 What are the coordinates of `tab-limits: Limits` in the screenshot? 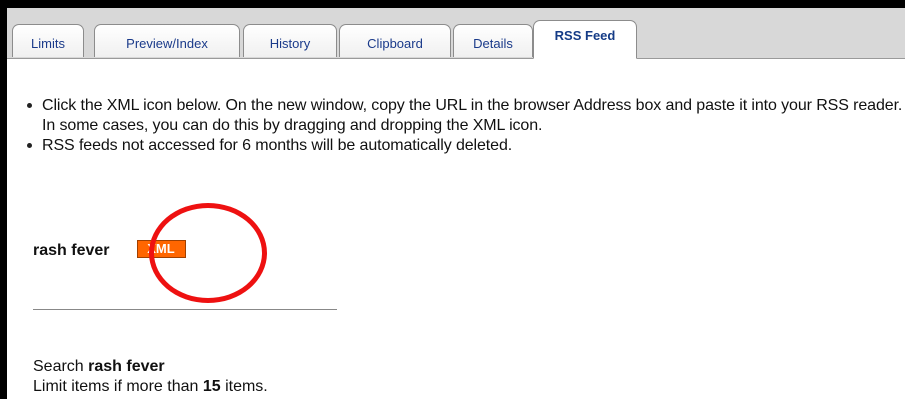 It's located at (48, 40).